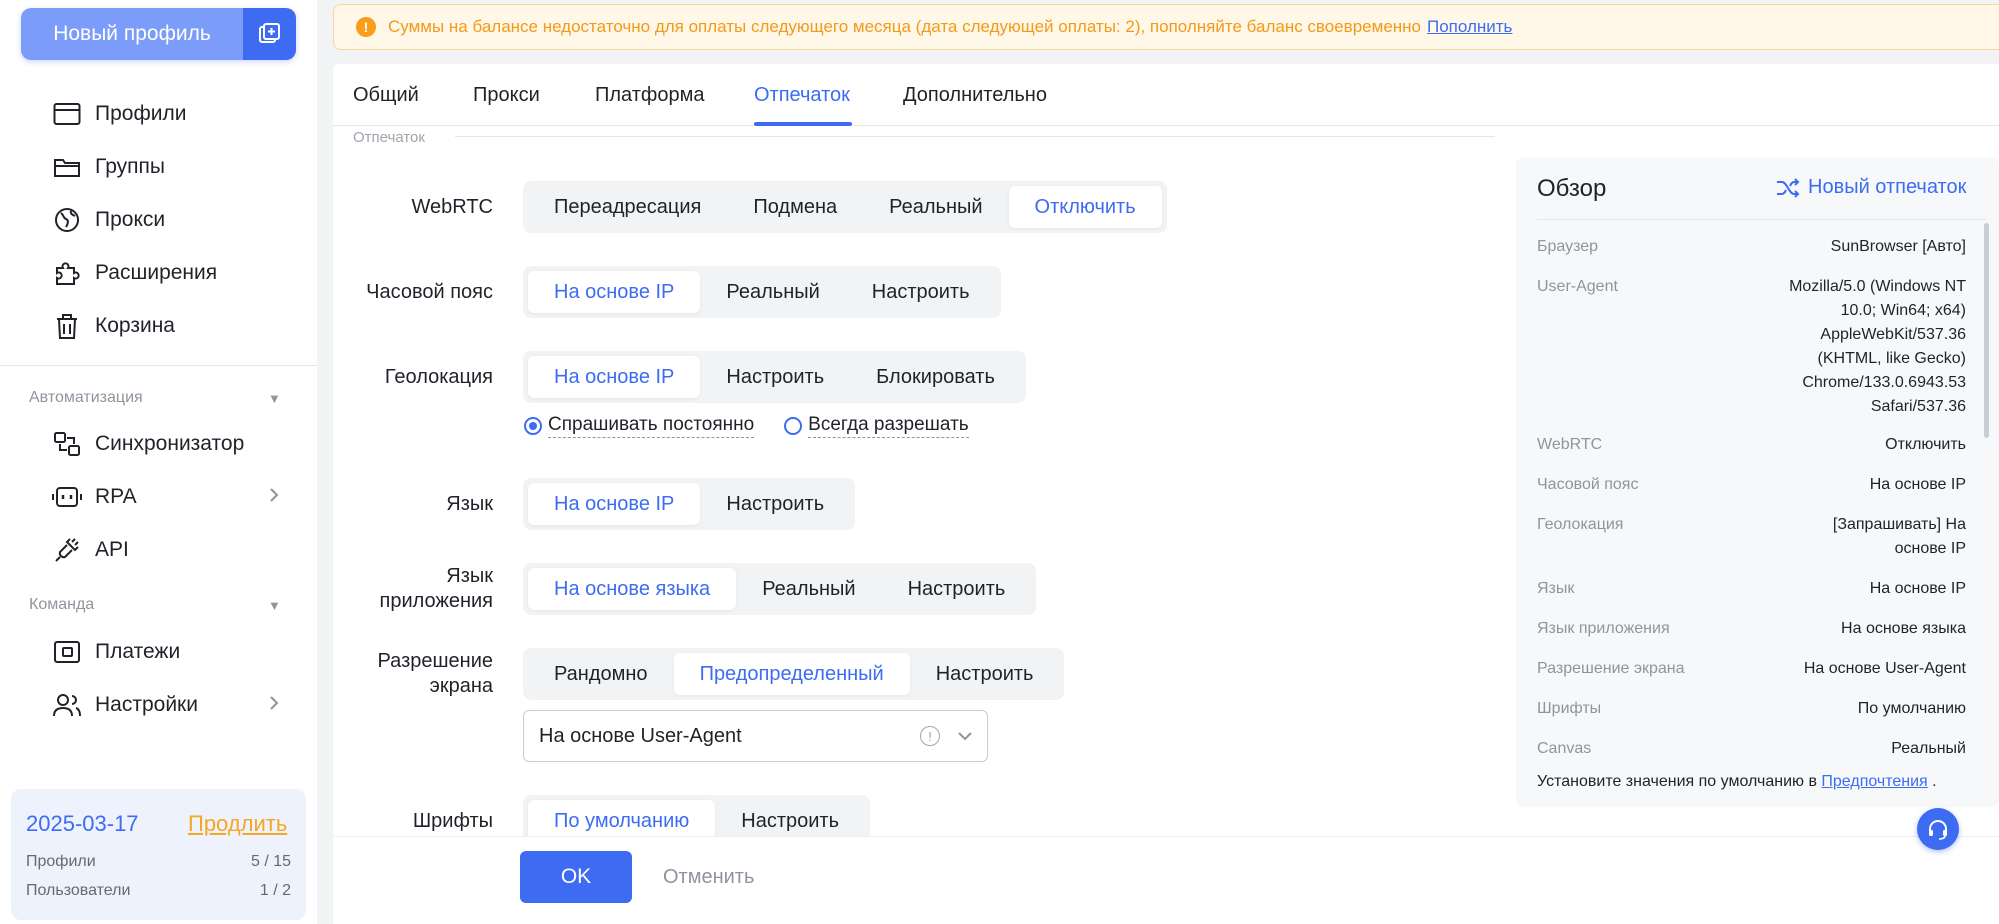 This screenshot has width=1999, height=924. Describe the element at coordinates (627, 207) in the screenshot. I see `webrtc-option-redirect: Переадресация` at that location.